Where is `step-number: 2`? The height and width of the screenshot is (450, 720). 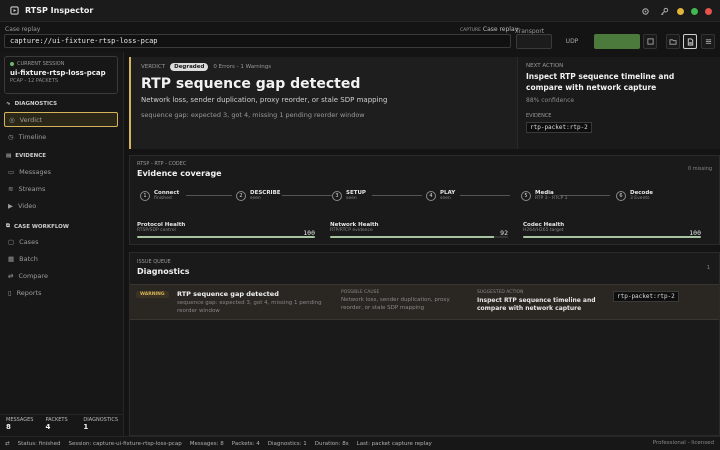 step-number: 2 is located at coordinates (241, 195).